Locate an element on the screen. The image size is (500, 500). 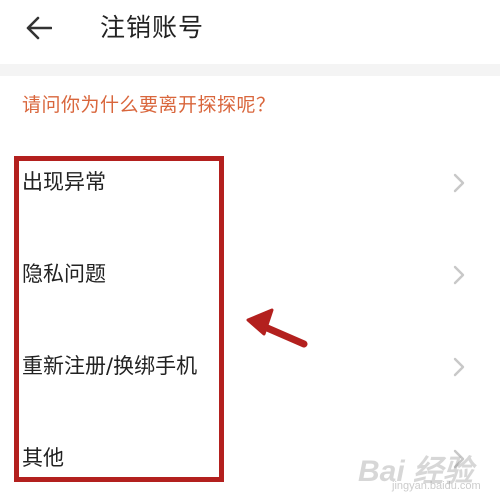
header-bar: 注销账号 is located at coordinates (250, 32).